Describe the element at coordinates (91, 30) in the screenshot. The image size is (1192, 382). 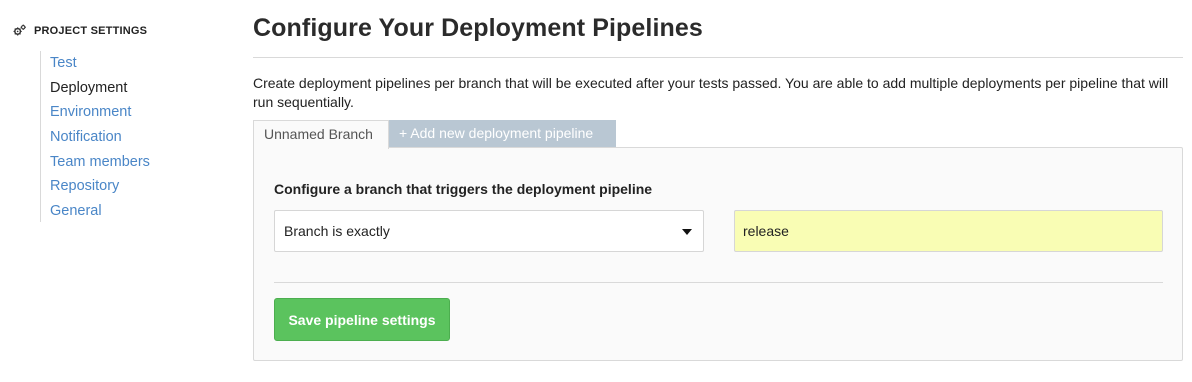
I see `sidebar-header-label: PROJECT SETTINGS` at that location.